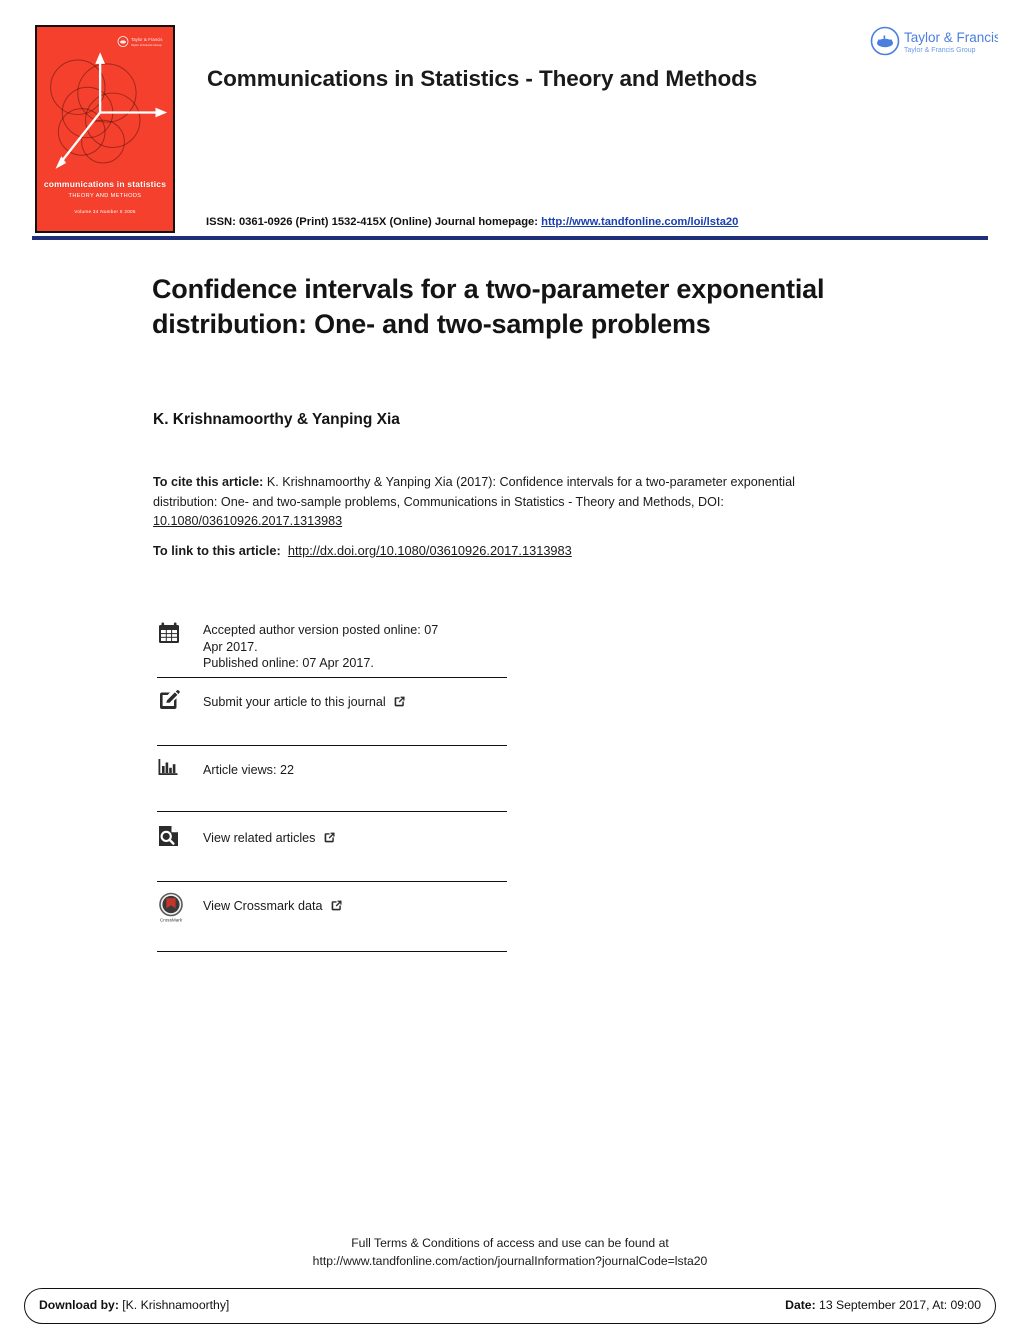 This screenshot has width=1020, height=1339. I want to click on download-by-label: Download by:, so click(79, 1305).